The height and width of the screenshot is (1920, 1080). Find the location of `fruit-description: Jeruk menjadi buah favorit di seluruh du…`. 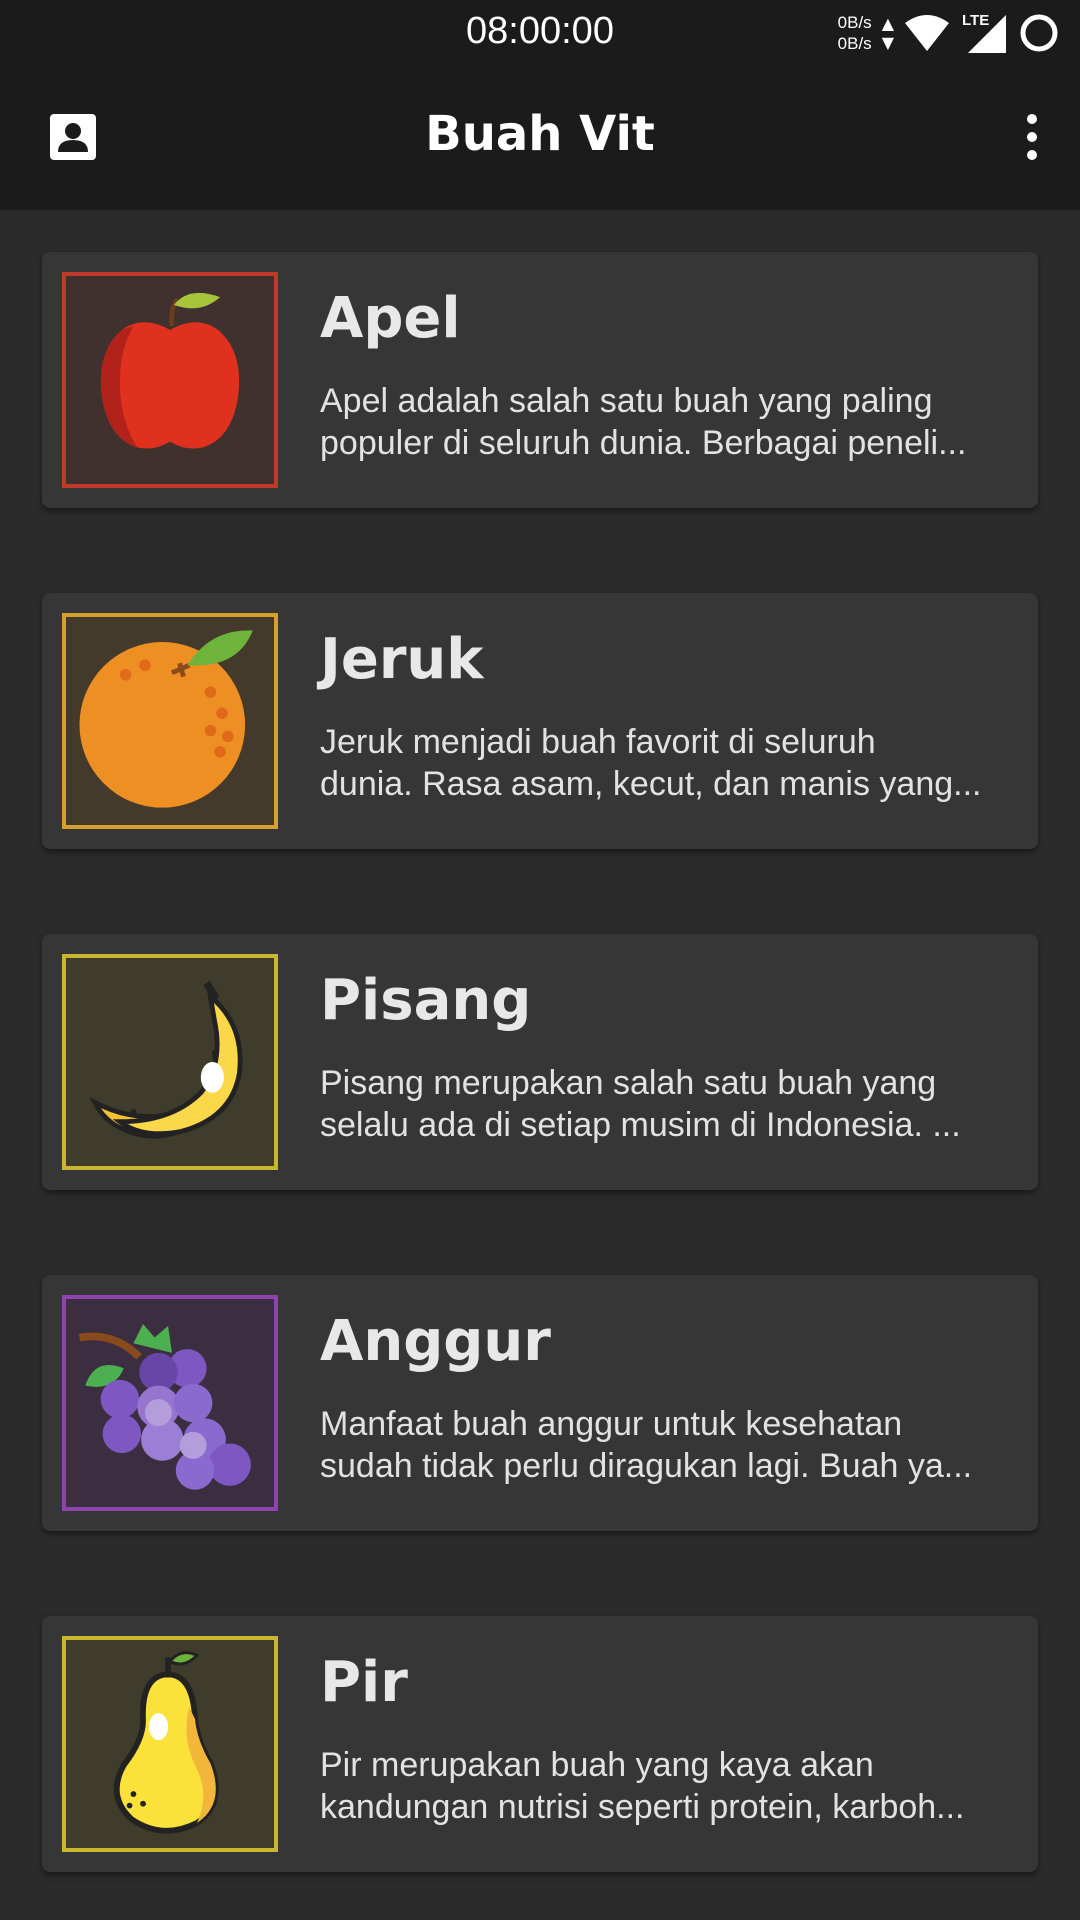

fruit-description: Jeruk menjadi buah favorit di seluruh du… is located at coordinates (690, 763).